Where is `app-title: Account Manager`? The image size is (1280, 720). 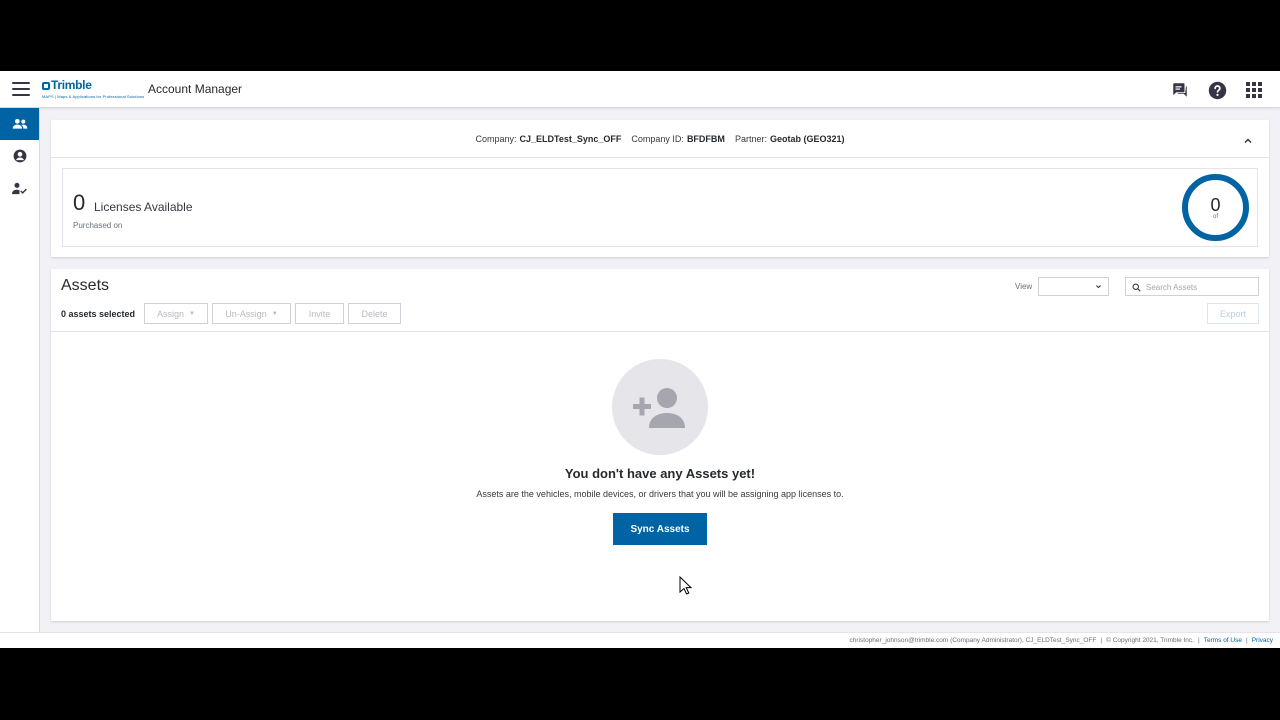 app-title: Account Manager is located at coordinates (195, 89).